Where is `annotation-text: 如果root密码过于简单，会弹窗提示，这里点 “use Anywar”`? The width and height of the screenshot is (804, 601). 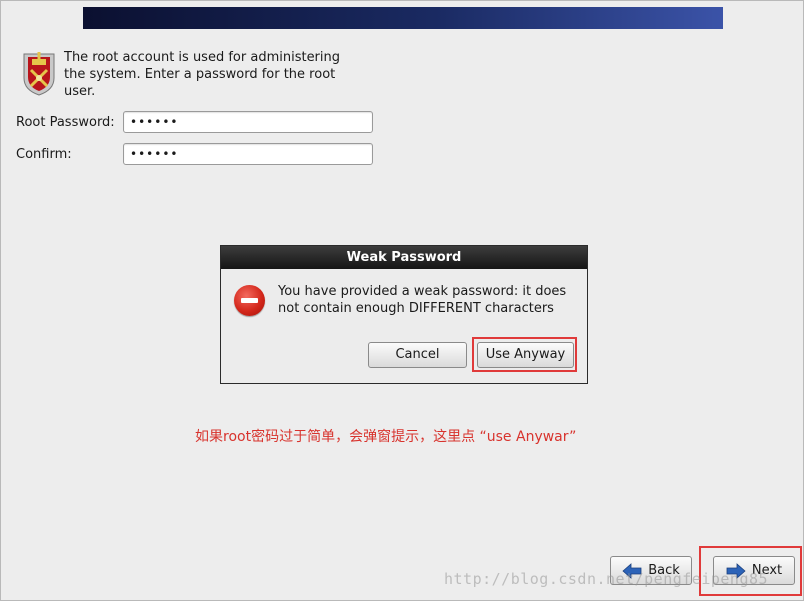
annotation-text: 如果root密码过于简单，会弹窗提示，这里点 “use Anywar” is located at coordinates (386, 437).